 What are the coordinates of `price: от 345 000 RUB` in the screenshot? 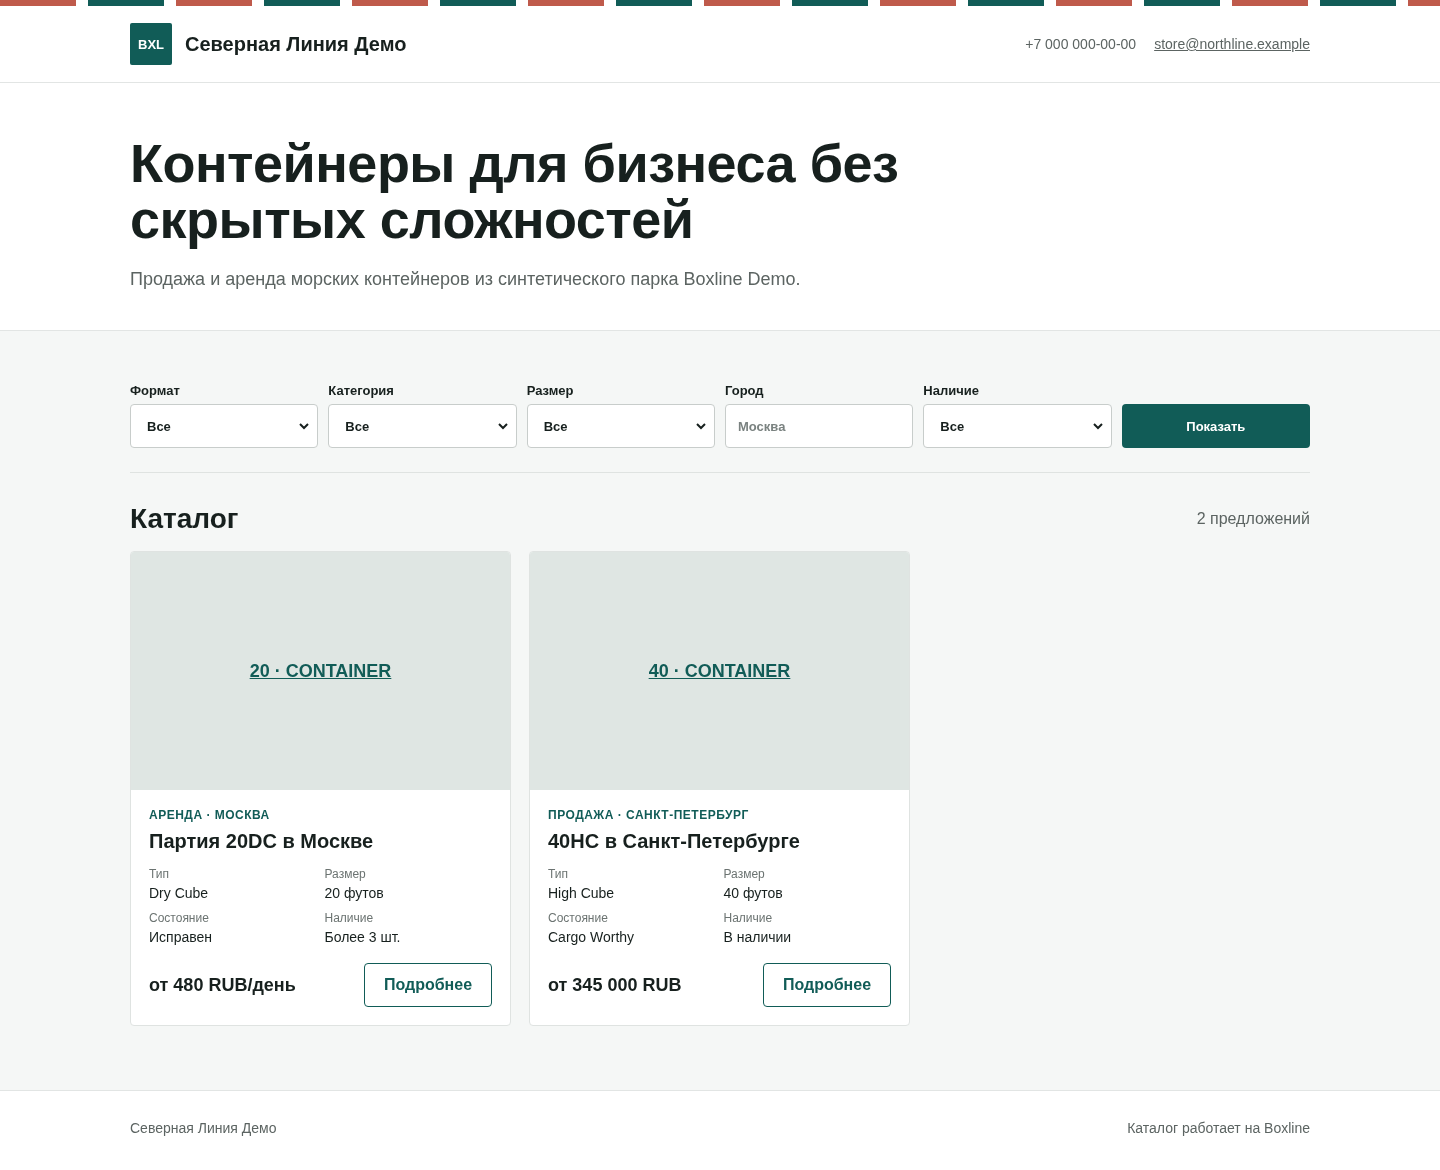 It's located at (615, 985).